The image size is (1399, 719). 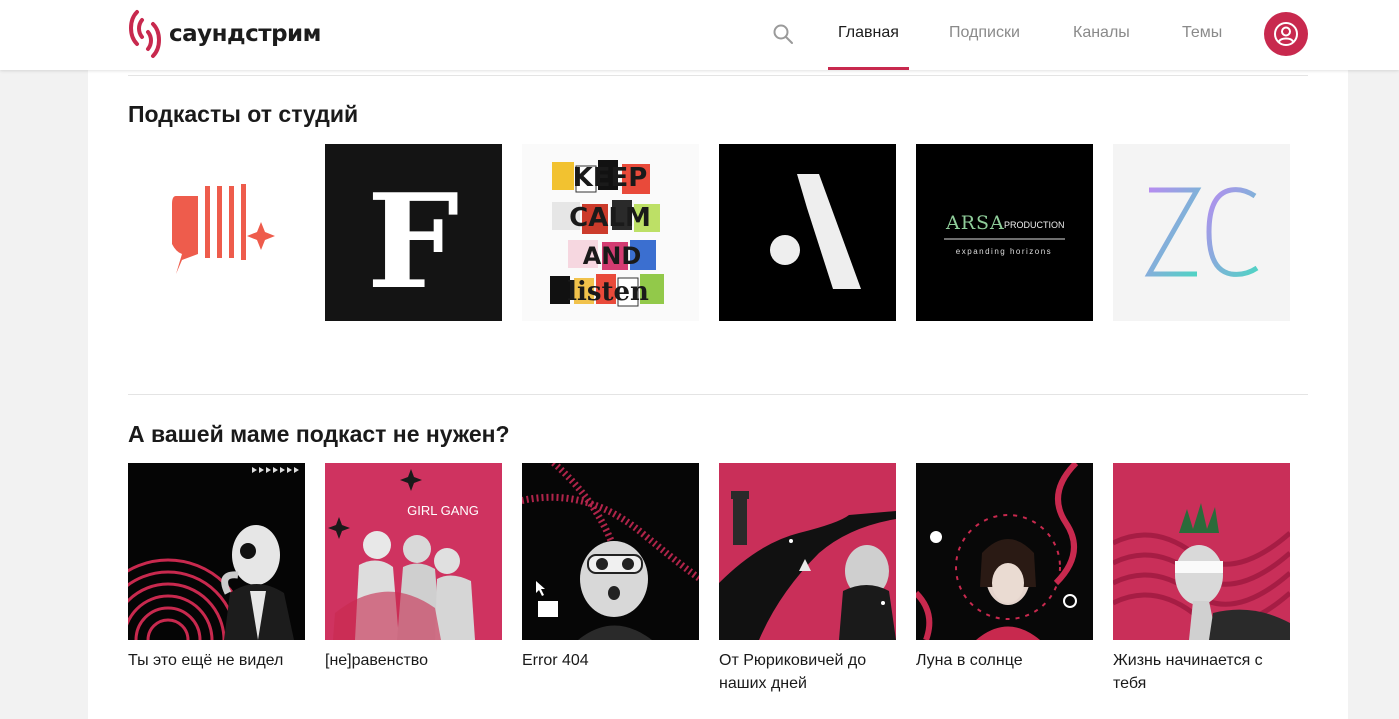 What do you see at coordinates (1101, 33) in the screenshot?
I see `nav-channels: Каналы` at bounding box center [1101, 33].